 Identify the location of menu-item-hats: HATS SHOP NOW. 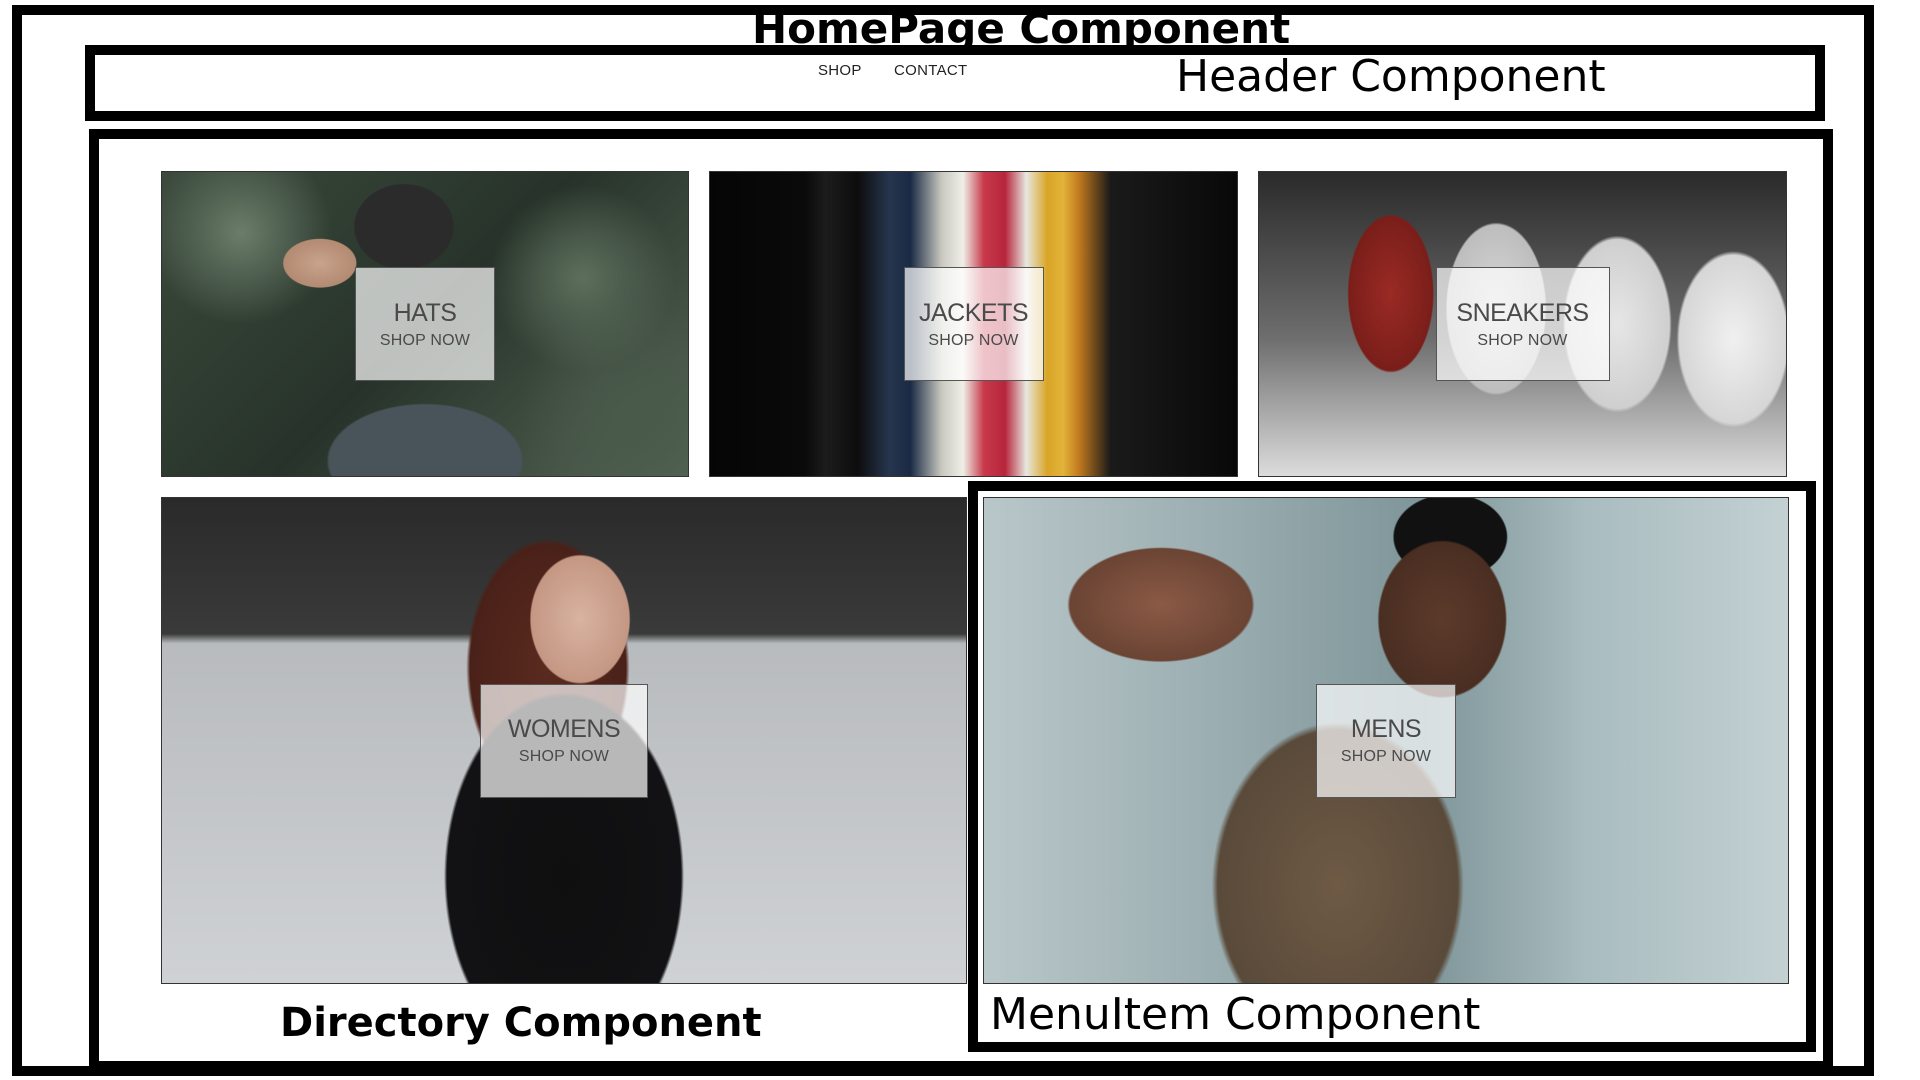
(425, 324).